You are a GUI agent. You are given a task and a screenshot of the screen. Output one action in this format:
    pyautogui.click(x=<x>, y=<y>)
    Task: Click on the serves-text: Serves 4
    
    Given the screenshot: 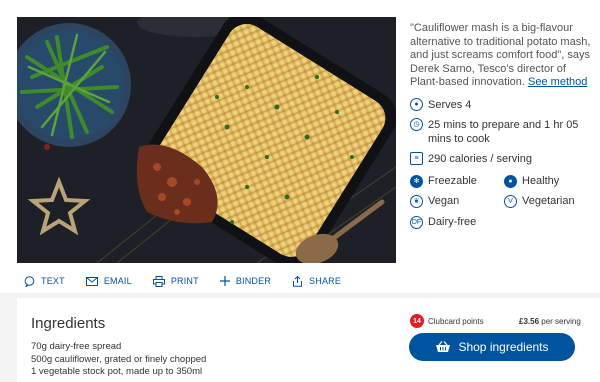 What is the action you would take?
    pyautogui.click(x=450, y=104)
    